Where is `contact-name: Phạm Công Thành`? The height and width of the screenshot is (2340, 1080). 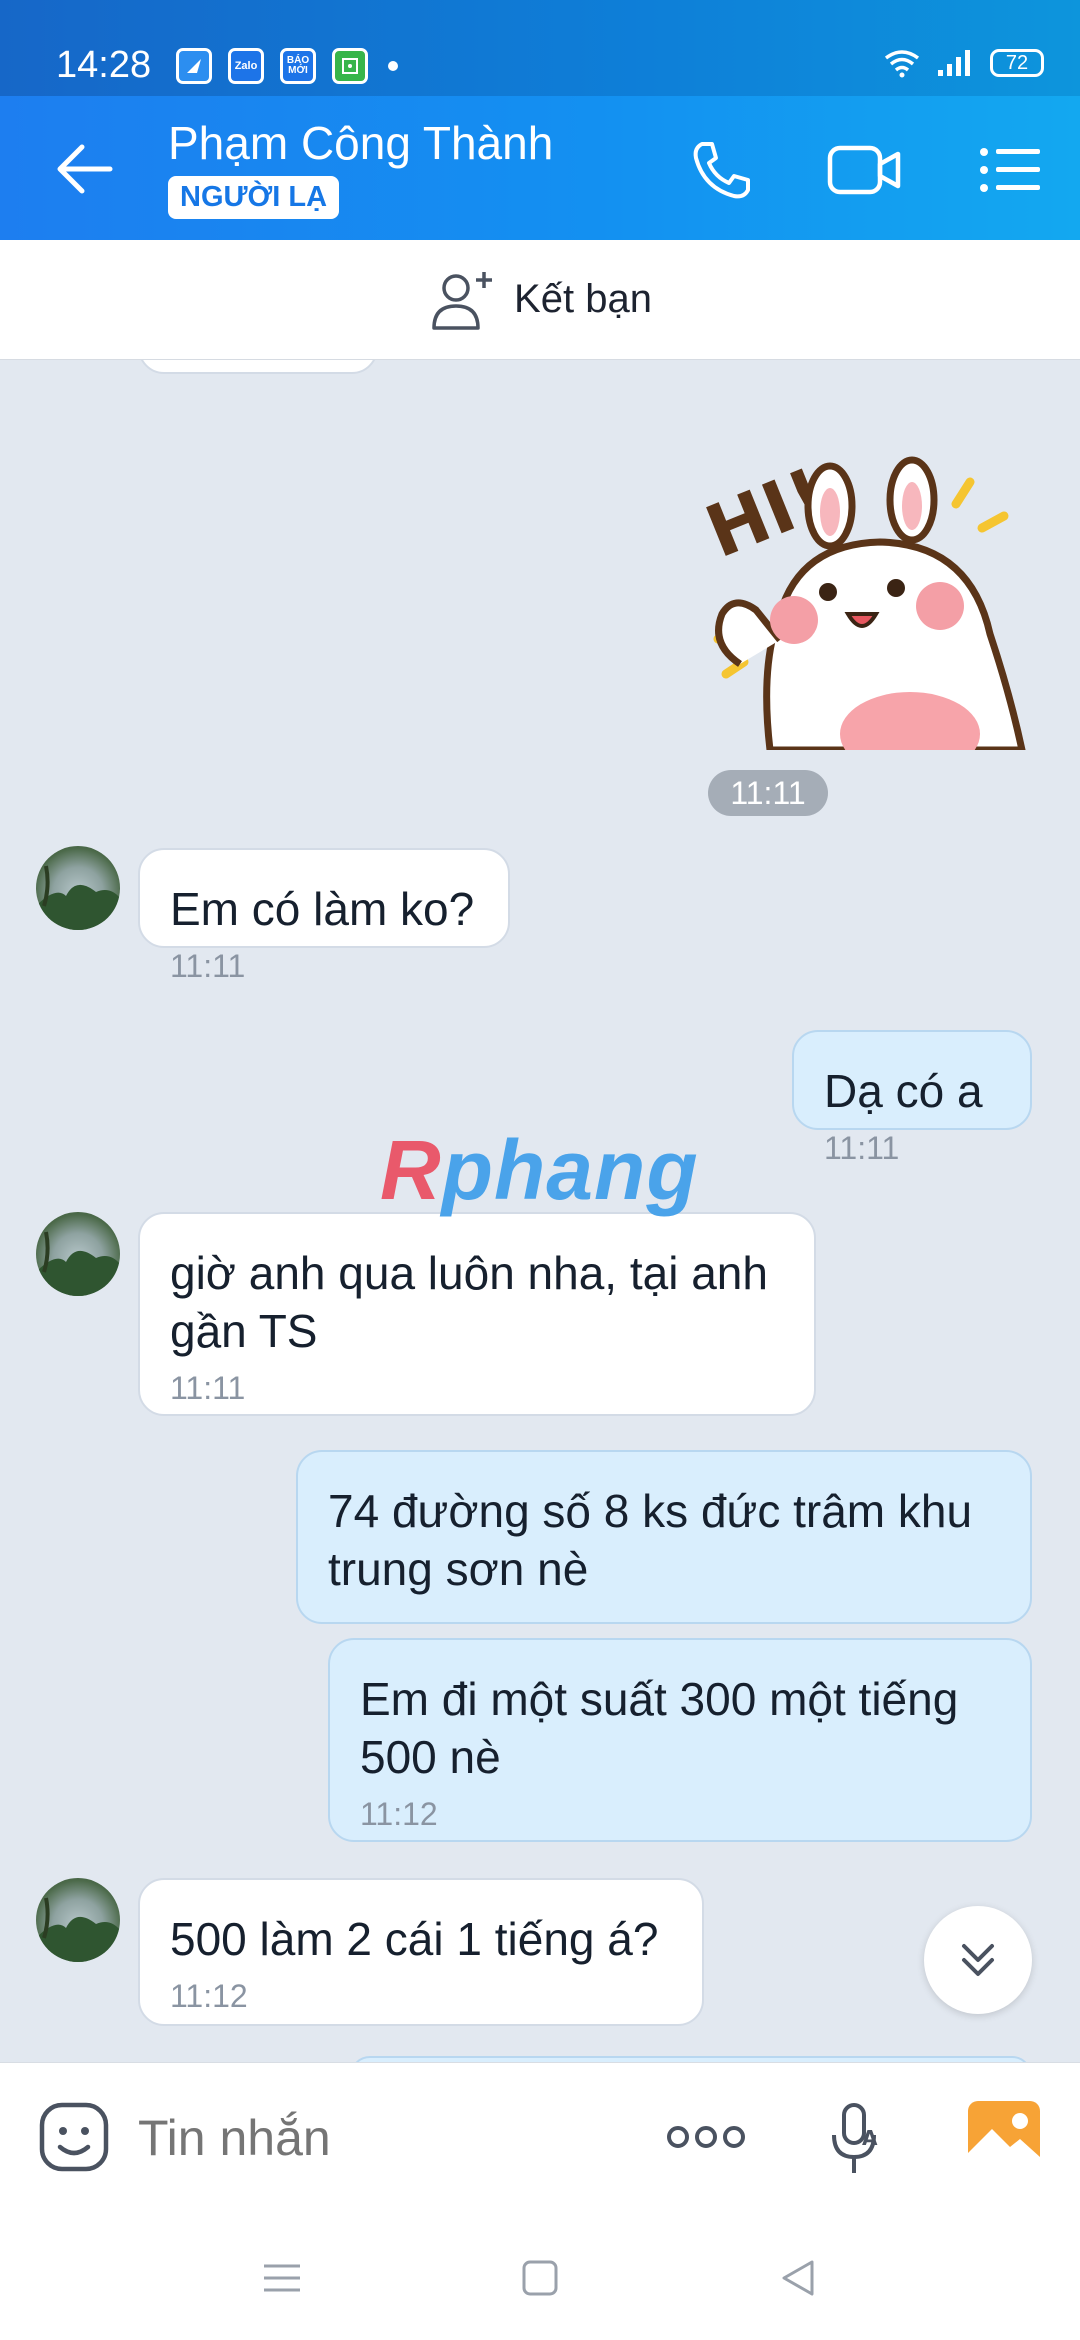 contact-name: Phạm Công Thành is located at coordinates (360, 143).